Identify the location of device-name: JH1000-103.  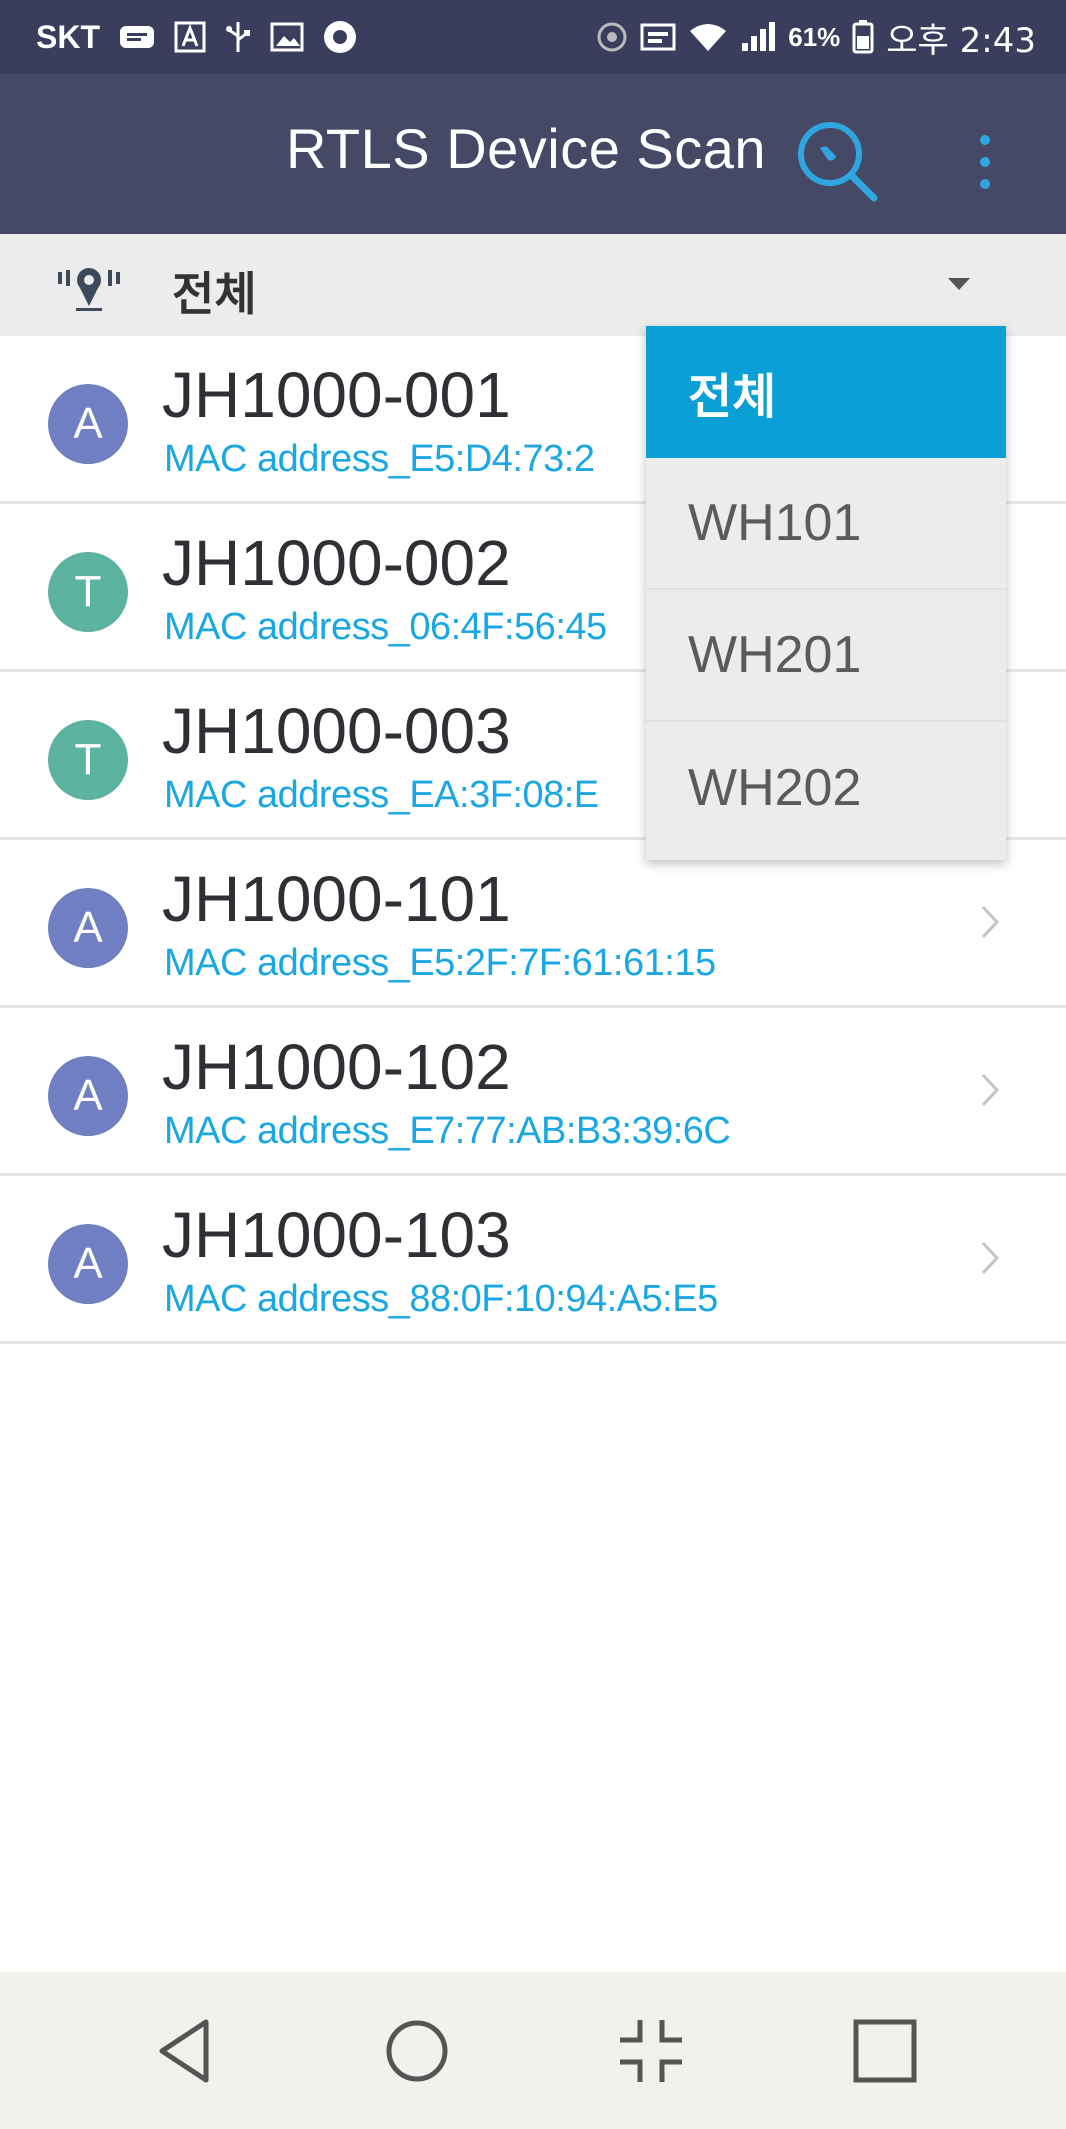
(336, 1235).